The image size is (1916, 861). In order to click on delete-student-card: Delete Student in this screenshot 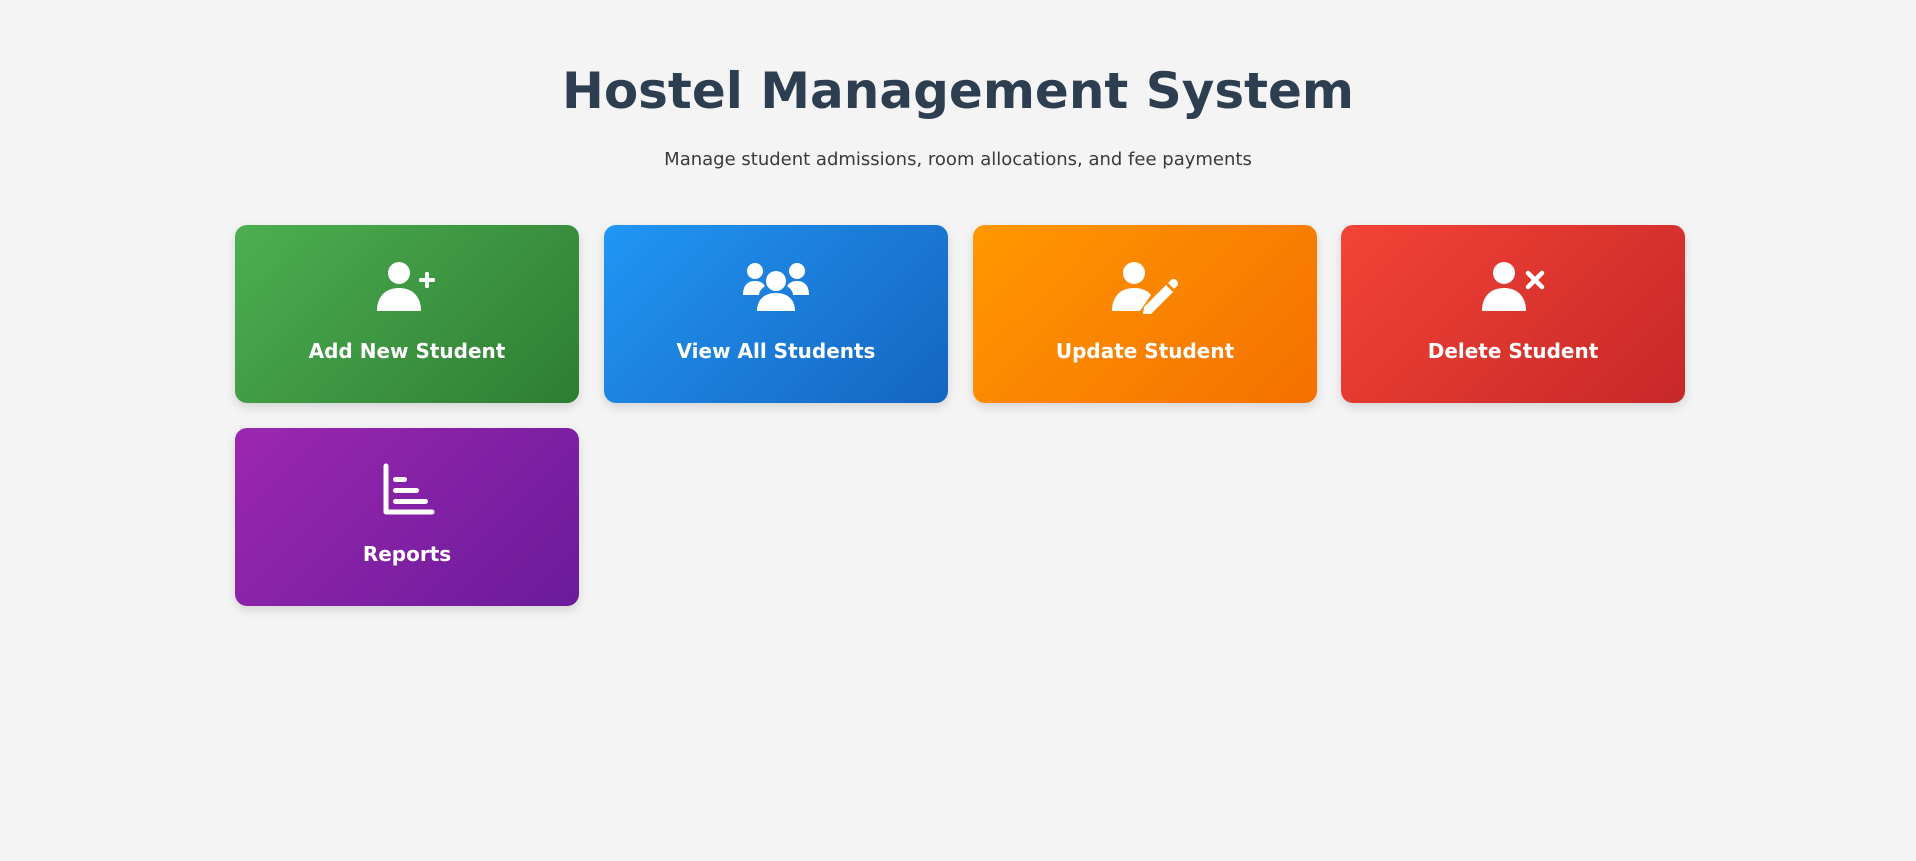, I will do `click(1513, 314)`.